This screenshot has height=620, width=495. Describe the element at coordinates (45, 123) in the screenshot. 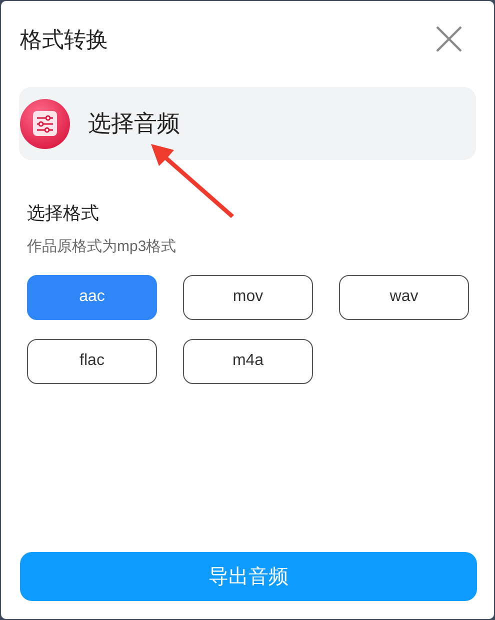

I see `sliders-icon` at that location.